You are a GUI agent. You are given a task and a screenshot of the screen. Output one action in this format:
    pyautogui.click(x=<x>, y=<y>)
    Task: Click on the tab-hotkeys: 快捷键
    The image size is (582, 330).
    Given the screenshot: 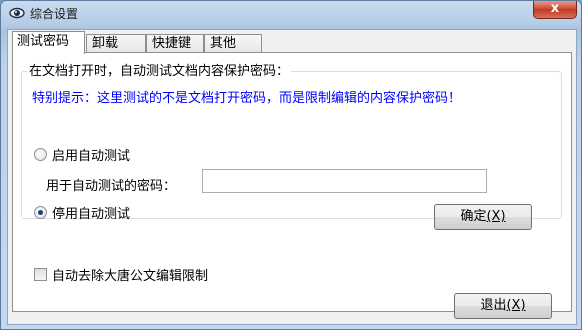 What is the action you would take?
    pyautogui.click(x=175, y=44)
    